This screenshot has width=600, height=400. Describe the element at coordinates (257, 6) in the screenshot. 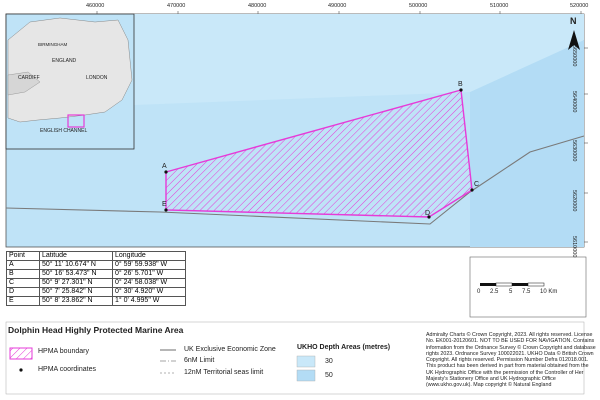

I see `grid-x-label-2: 480000` at that location.